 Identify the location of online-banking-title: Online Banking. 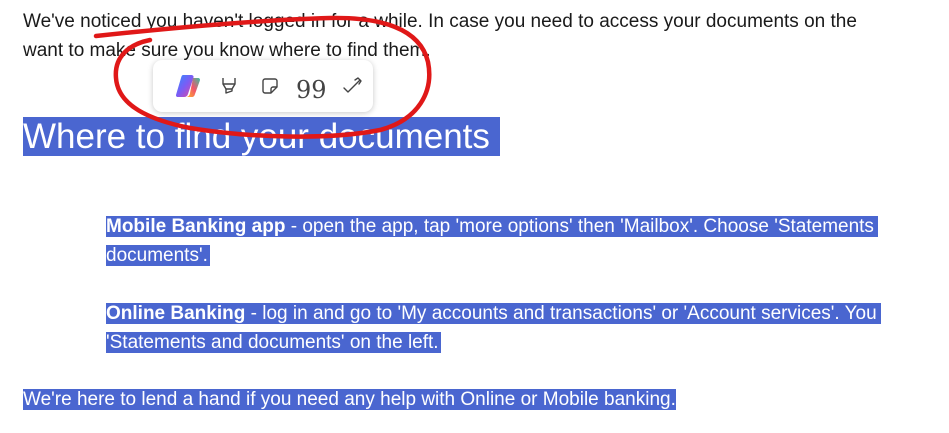
(176, 313).